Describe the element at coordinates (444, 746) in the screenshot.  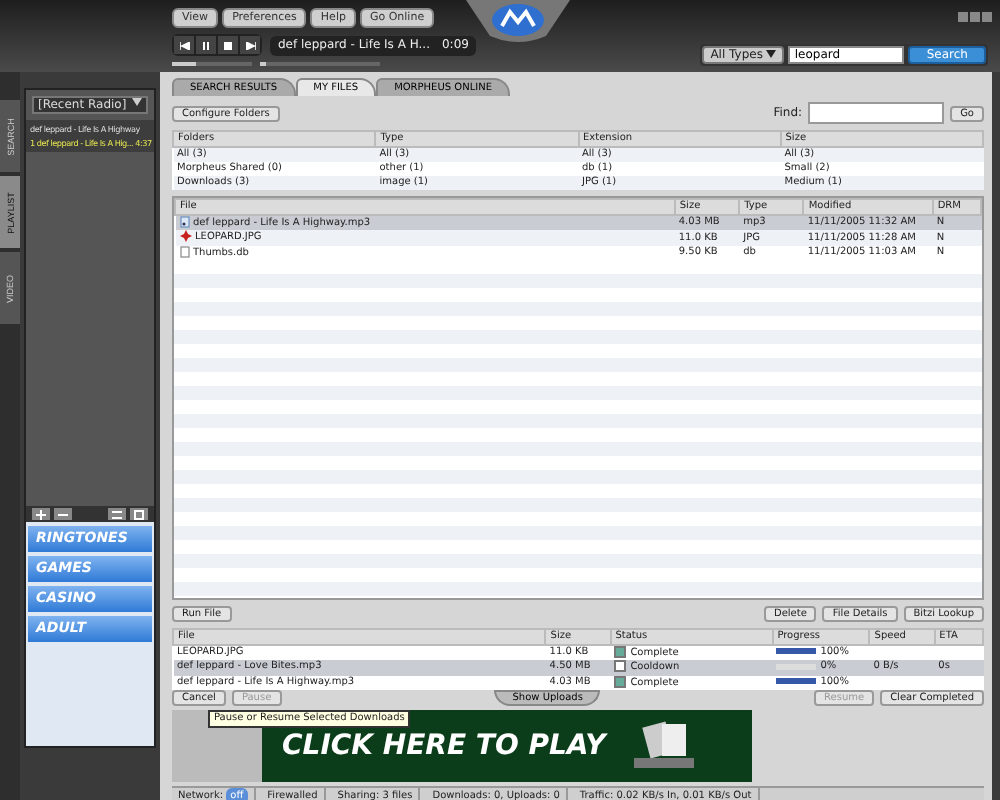
I see `ad-headline: CLICK HERE TO PLAY` at that location.